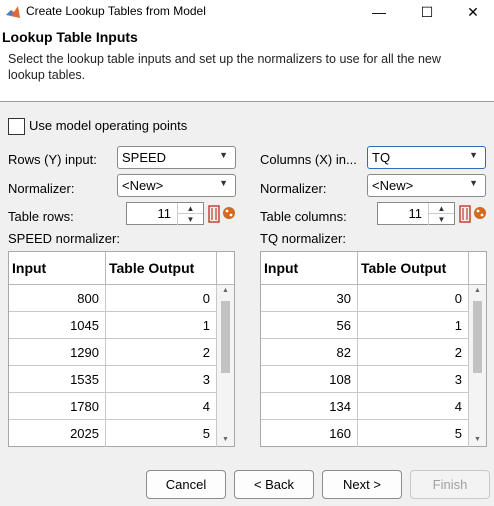 The height and width of the screenshot is (506, 494). I want to click on cancel-button: Cancel, so click(186, 484).